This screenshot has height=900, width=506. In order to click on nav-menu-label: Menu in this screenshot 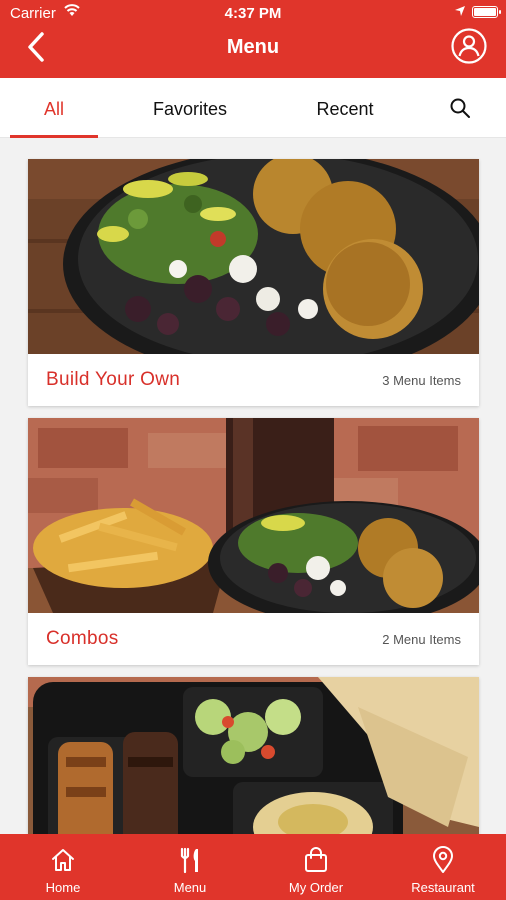, I will do `click(190, 887)`.